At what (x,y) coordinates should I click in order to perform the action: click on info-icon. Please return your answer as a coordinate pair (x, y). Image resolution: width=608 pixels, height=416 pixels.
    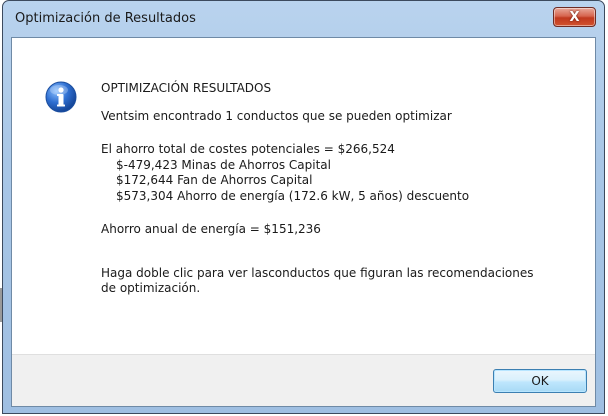
    Looking at the image, I should click on (61, 97).